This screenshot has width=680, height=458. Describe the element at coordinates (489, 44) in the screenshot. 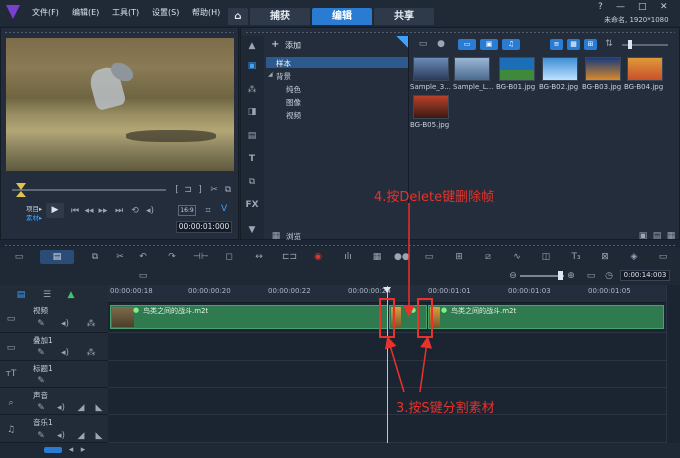

I see `show-photo-button: ▣` at that location.